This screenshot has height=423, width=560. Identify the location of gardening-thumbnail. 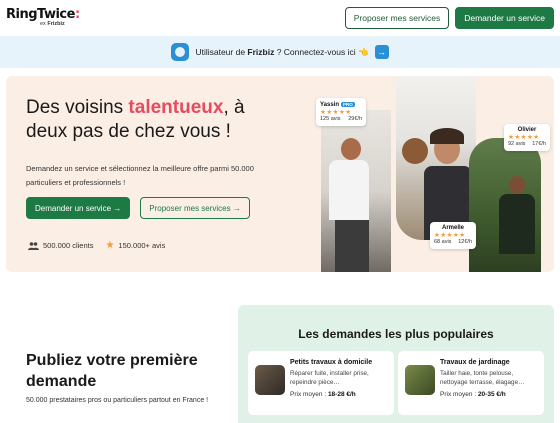
(420, 380).